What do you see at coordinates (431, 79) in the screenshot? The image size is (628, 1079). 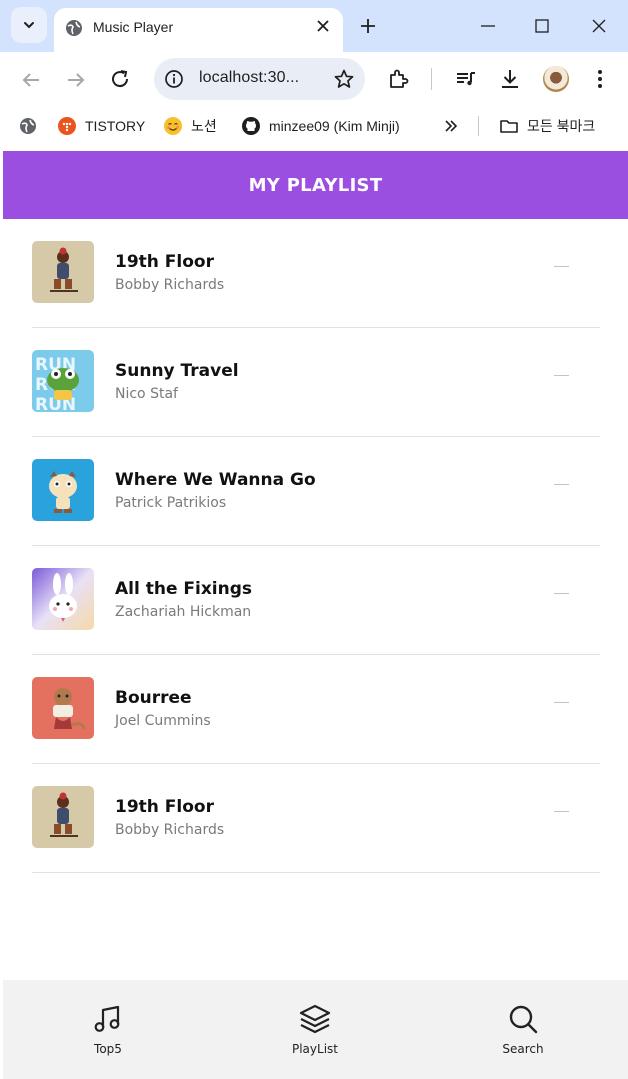 I see `toolbar-divider` at bounding box center [431, 79].